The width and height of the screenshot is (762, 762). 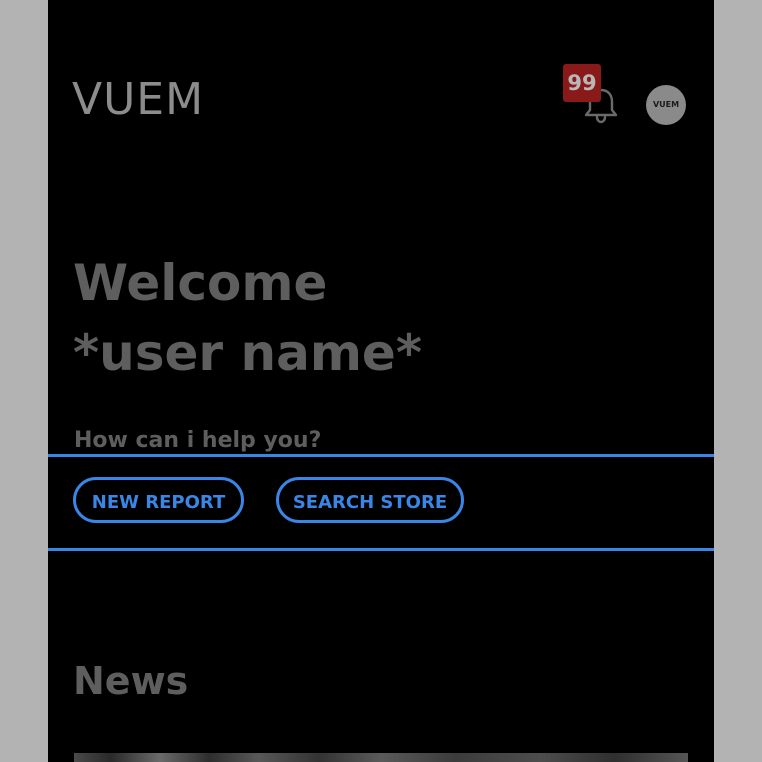 I want to click on new-report-button: NEW REPORT, so click(x=158, y=500).